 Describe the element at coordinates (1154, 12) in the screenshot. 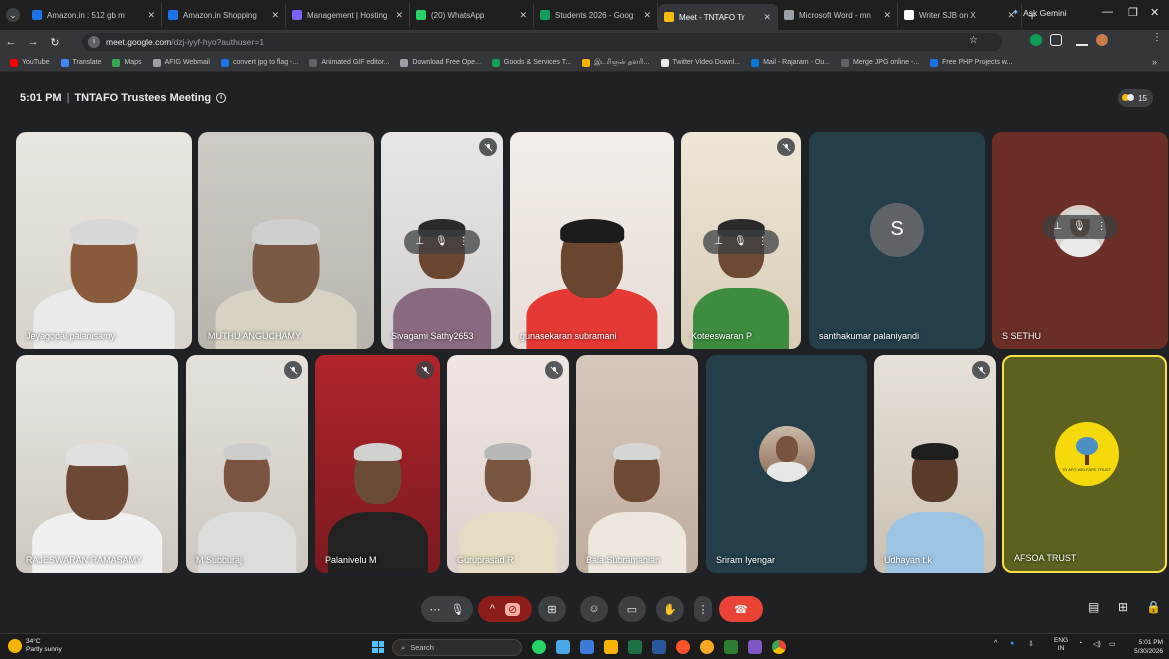

I see `close-window-button: ✕` at that location.